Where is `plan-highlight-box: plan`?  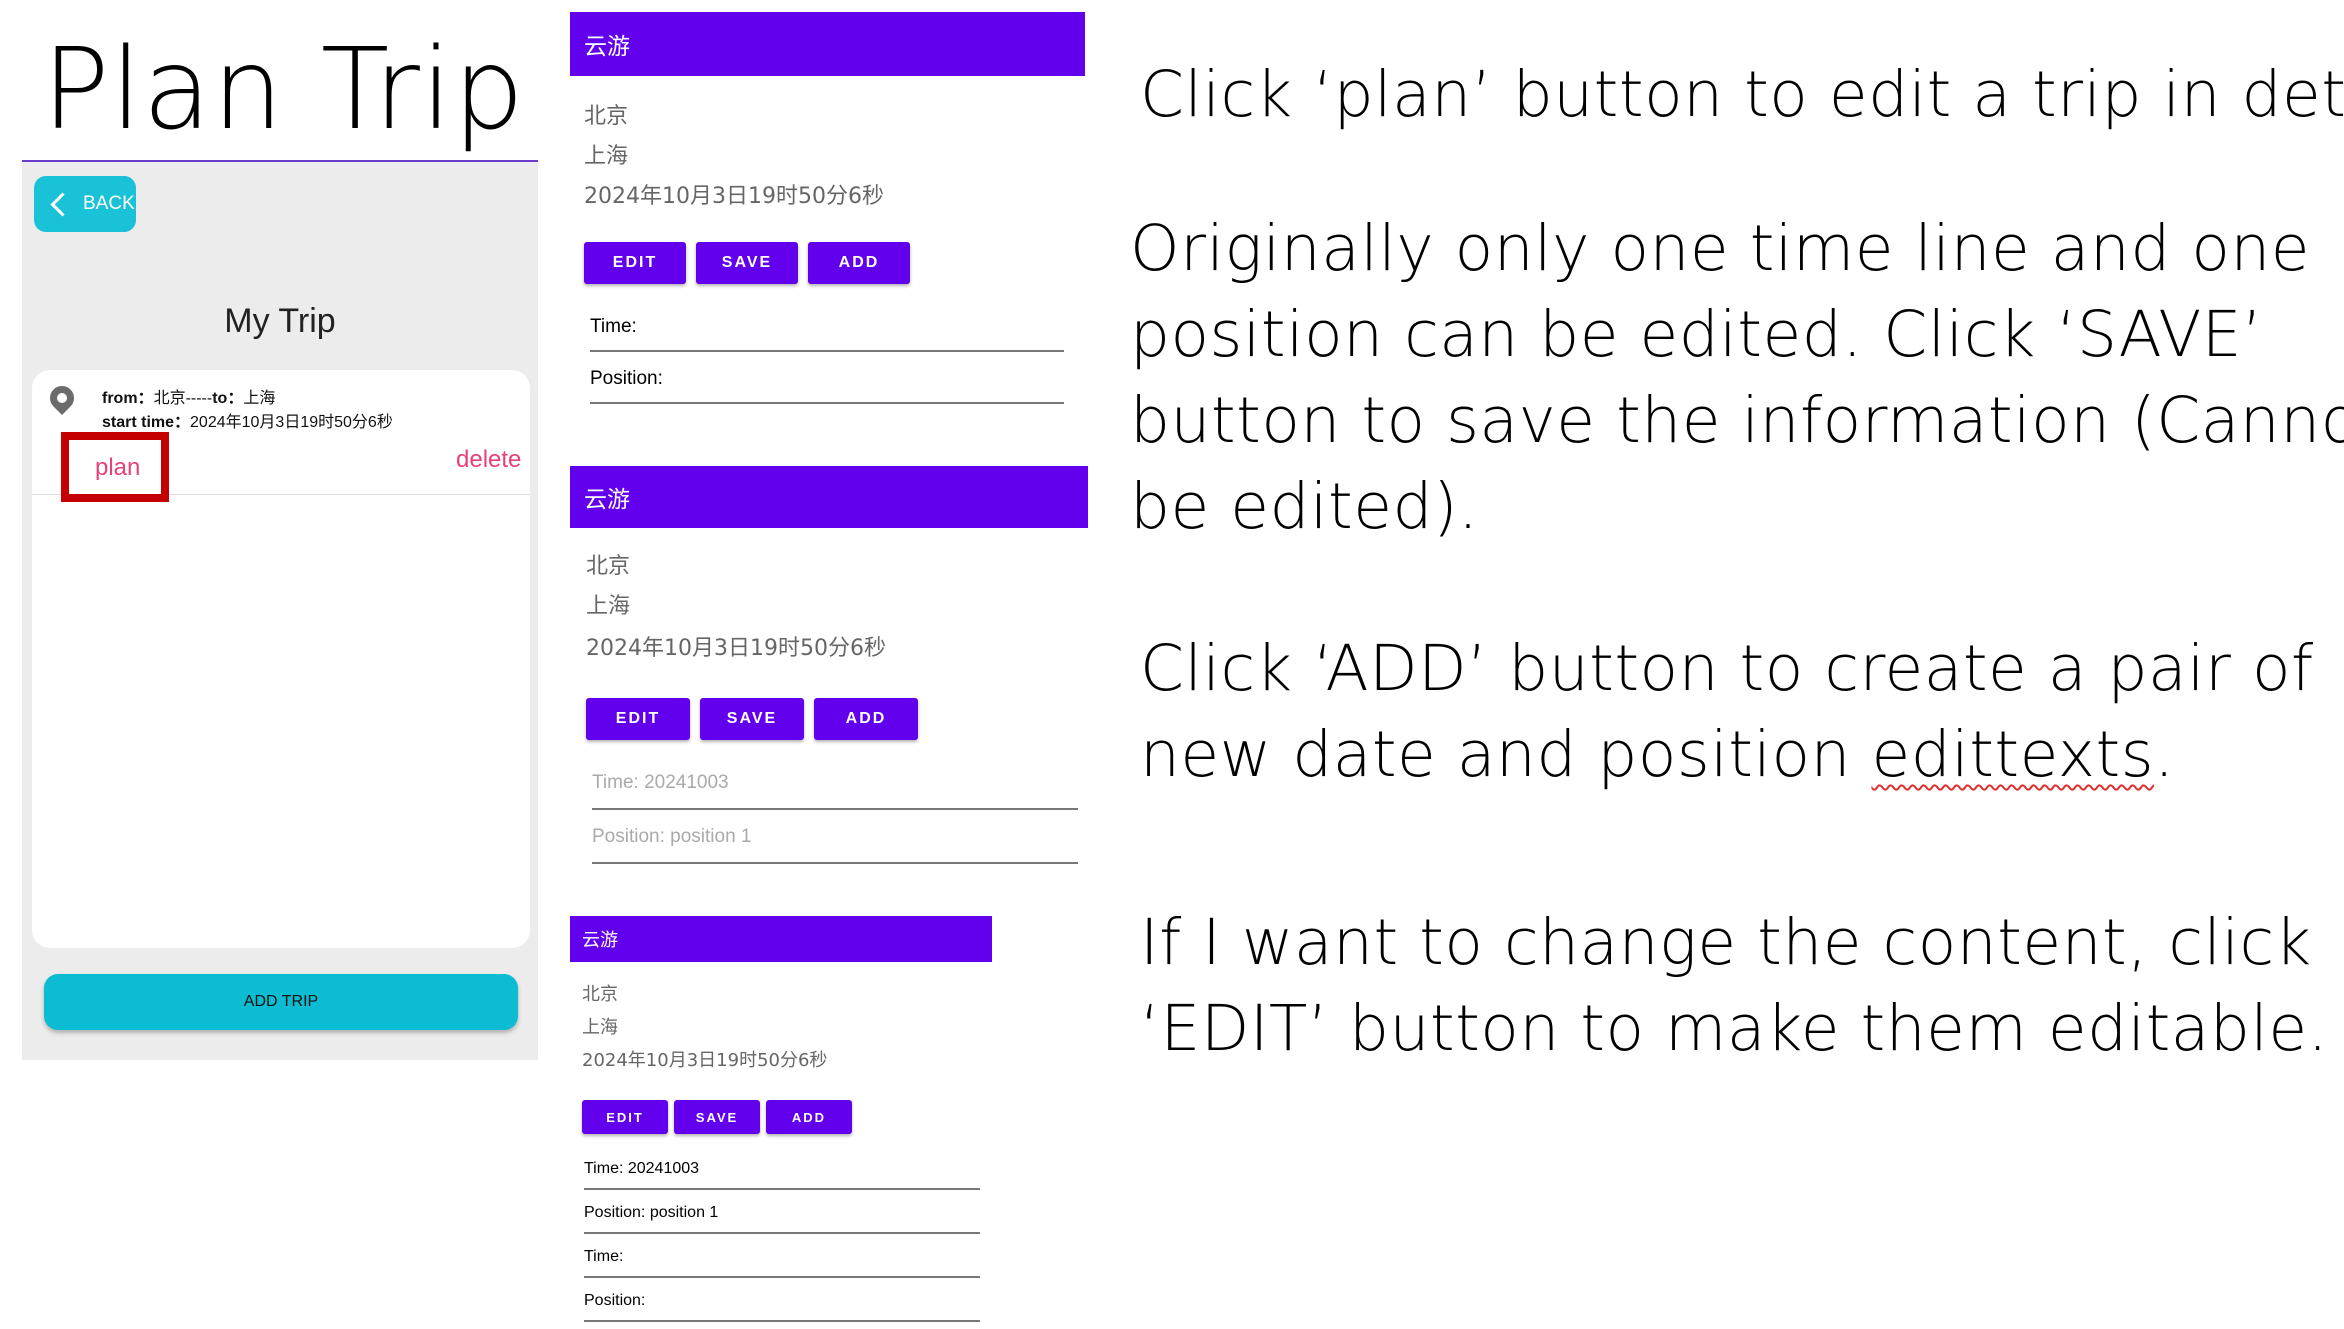 plan-highlight-box: plan is located at coordinates (115, 467).